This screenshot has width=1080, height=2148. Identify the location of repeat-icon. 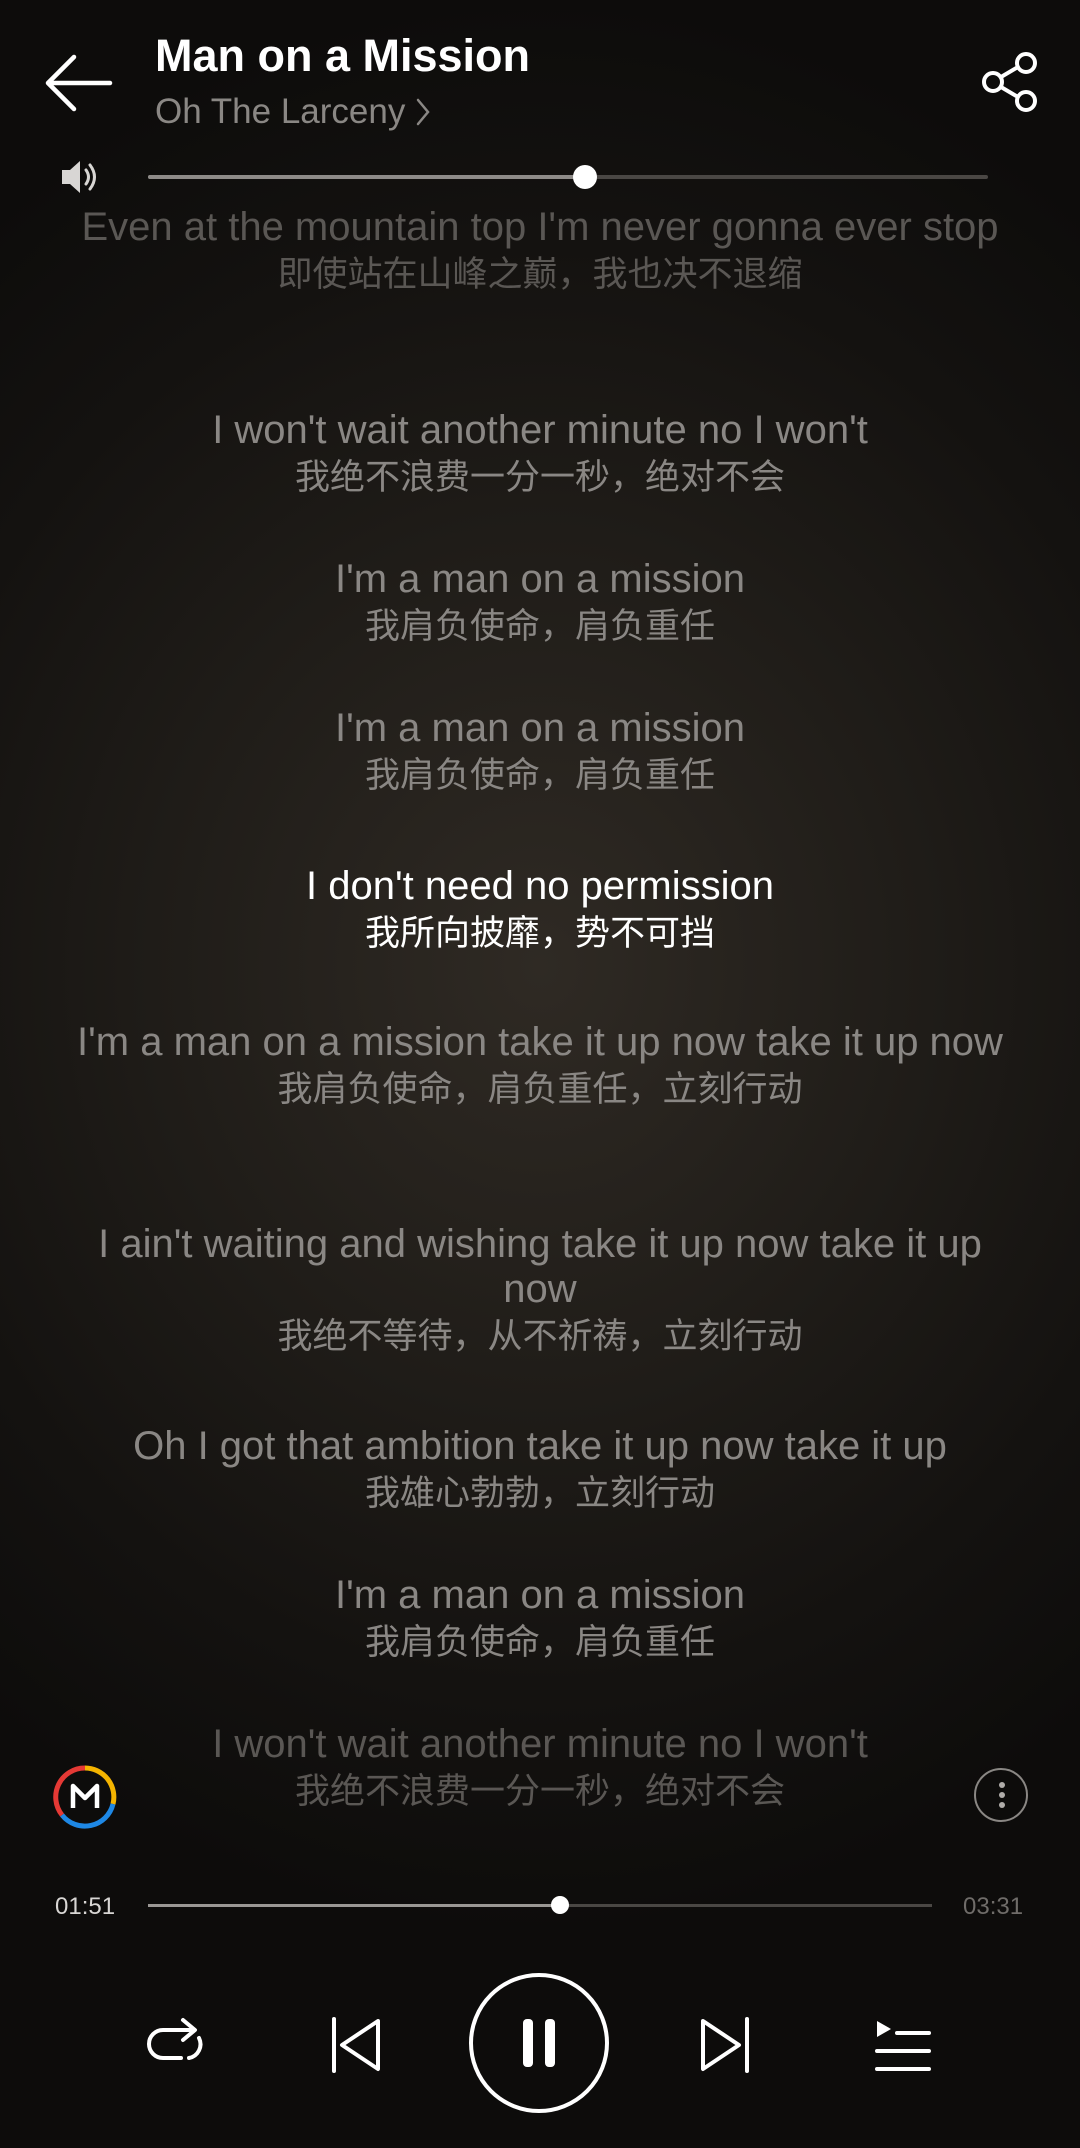
(175, 2039).